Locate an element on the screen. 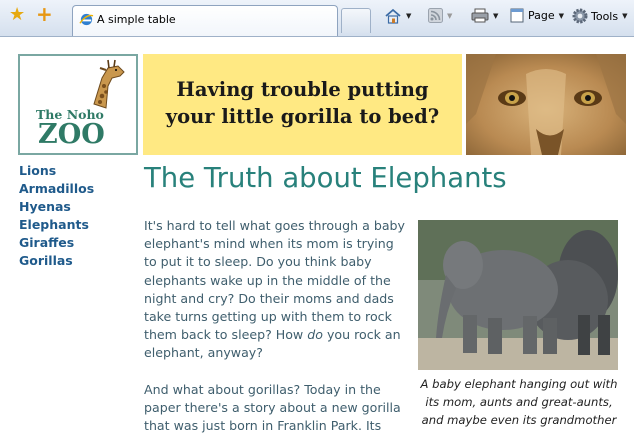  page-menu-label: Page is located at coordinates (541, 15).